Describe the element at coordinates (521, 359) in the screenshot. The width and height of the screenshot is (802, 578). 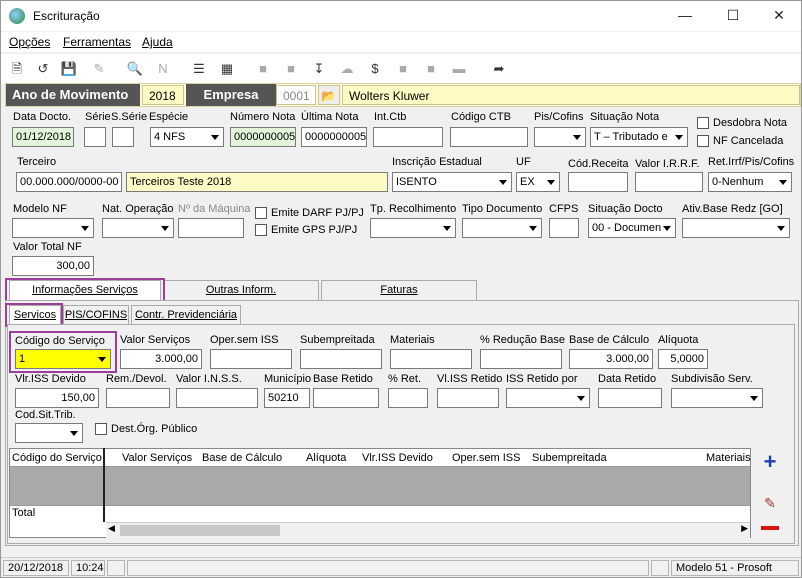
I see `reducao-base-field` at that location.